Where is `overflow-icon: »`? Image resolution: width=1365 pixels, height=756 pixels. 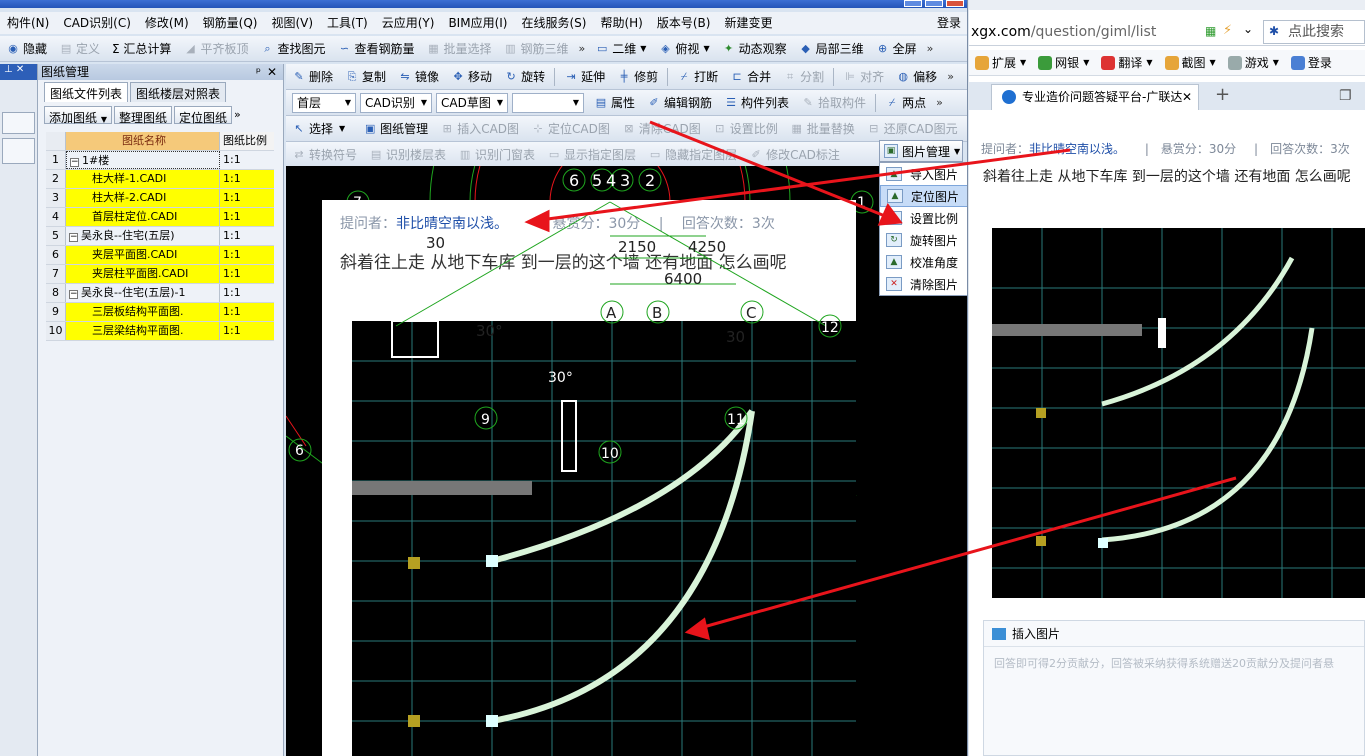 overflow-icon: » is located at coordinates (237, 115).